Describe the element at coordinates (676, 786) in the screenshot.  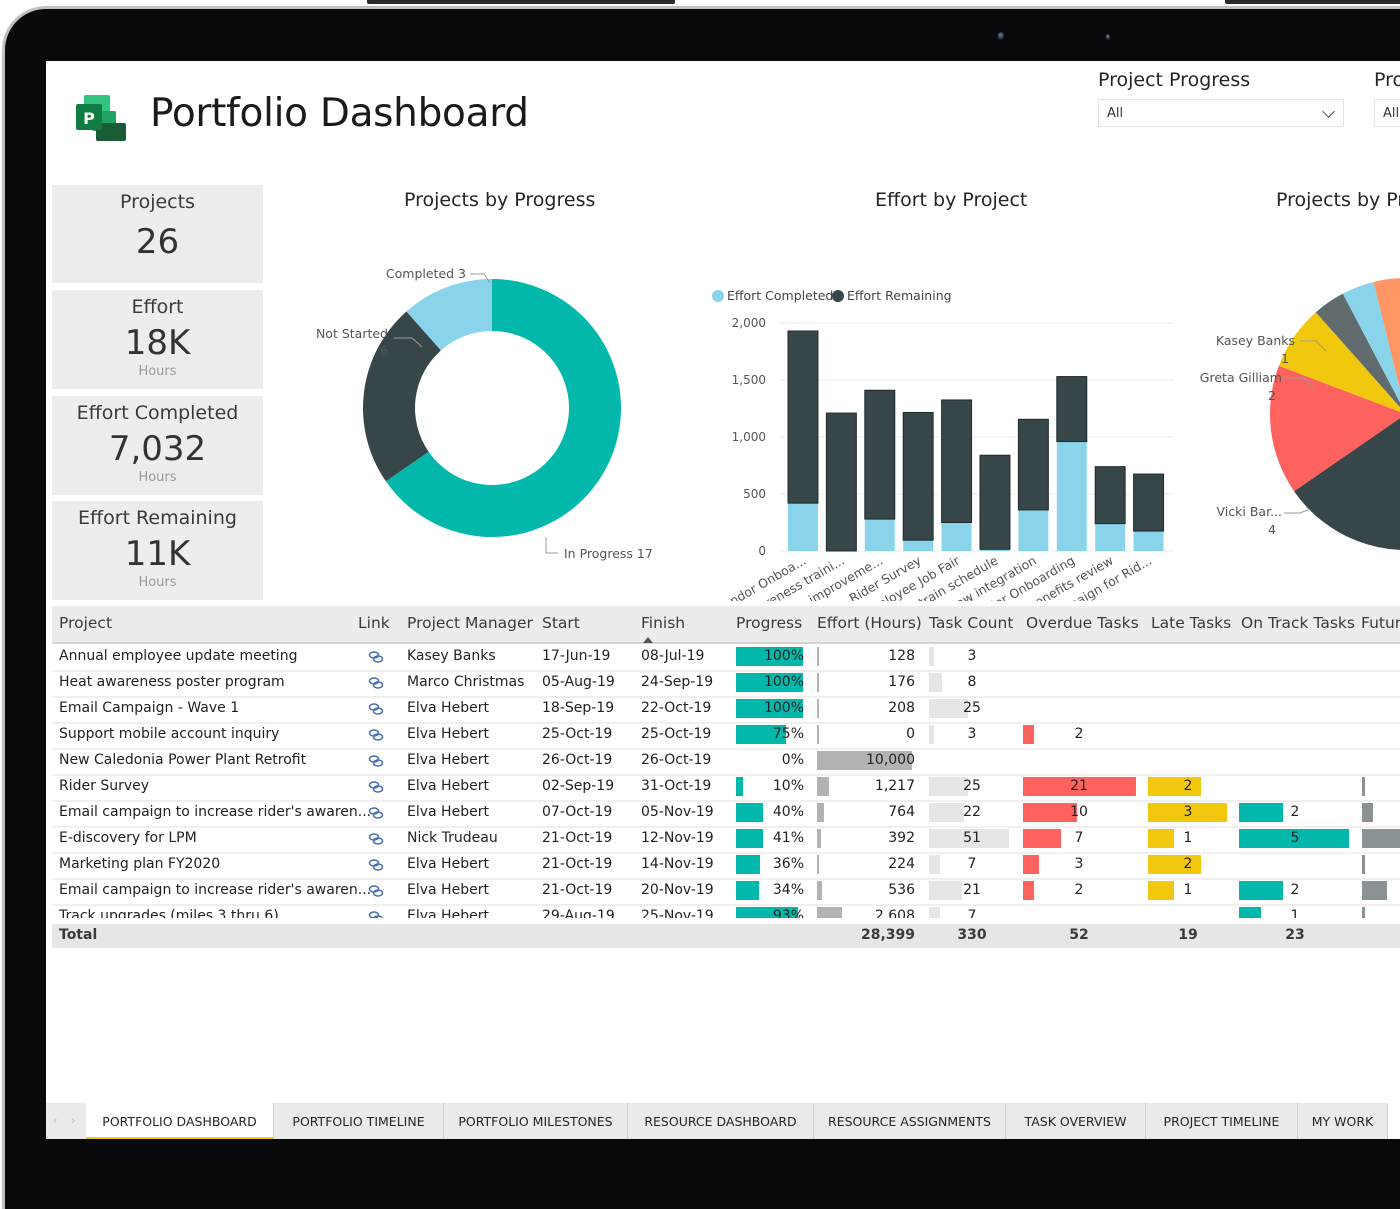
I see `cell-finish: 31-Oct-19` at that location.